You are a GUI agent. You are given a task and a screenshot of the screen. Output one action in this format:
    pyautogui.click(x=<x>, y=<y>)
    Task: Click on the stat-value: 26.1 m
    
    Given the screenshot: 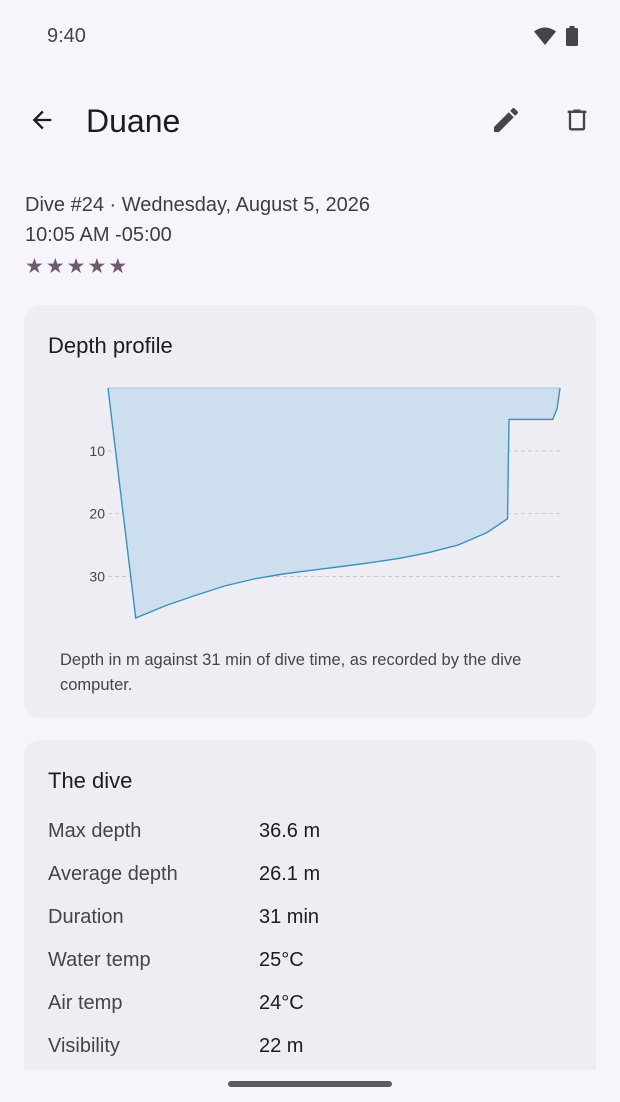 What is the action you would take?
    pyautogui.click(x=290, y=874)
    